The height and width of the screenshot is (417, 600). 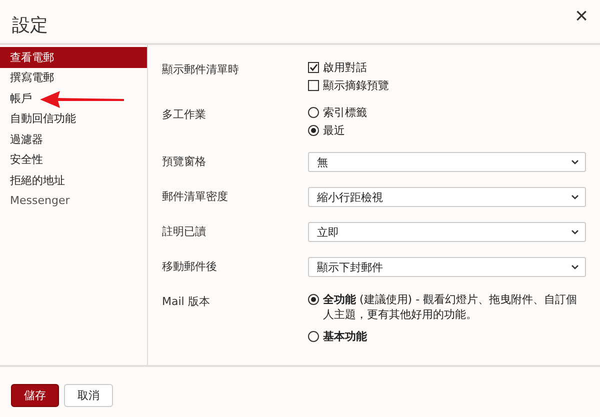 I want to click on sidebar-item: Messenger, so click(x=73, y=200).